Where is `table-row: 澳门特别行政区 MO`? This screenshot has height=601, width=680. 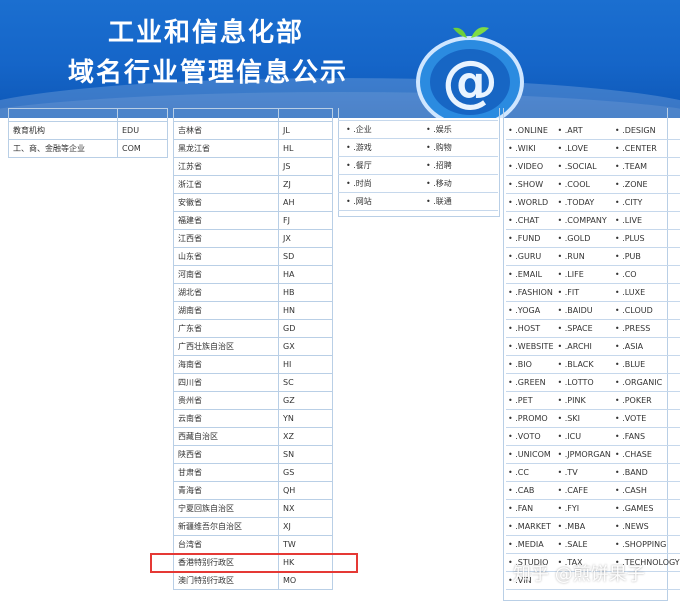
table-row: 澳门特别行政区 MO is located at coordinates (253, 580).